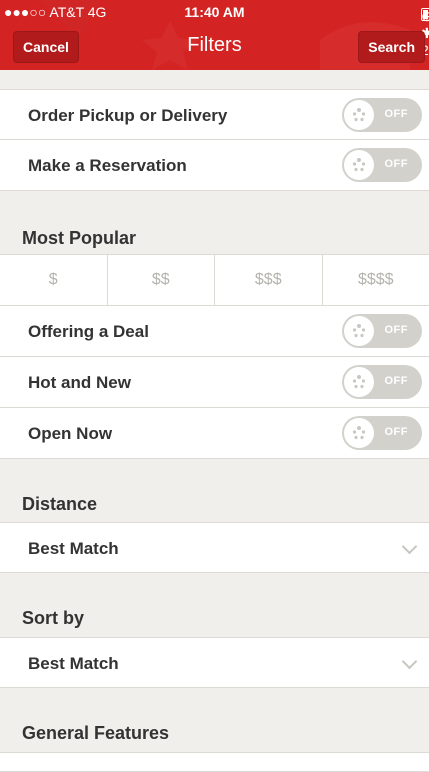 The height and width of the screenshot is (772, 429). I want to click on reservation-toggle: OFF, so click(382, 165).